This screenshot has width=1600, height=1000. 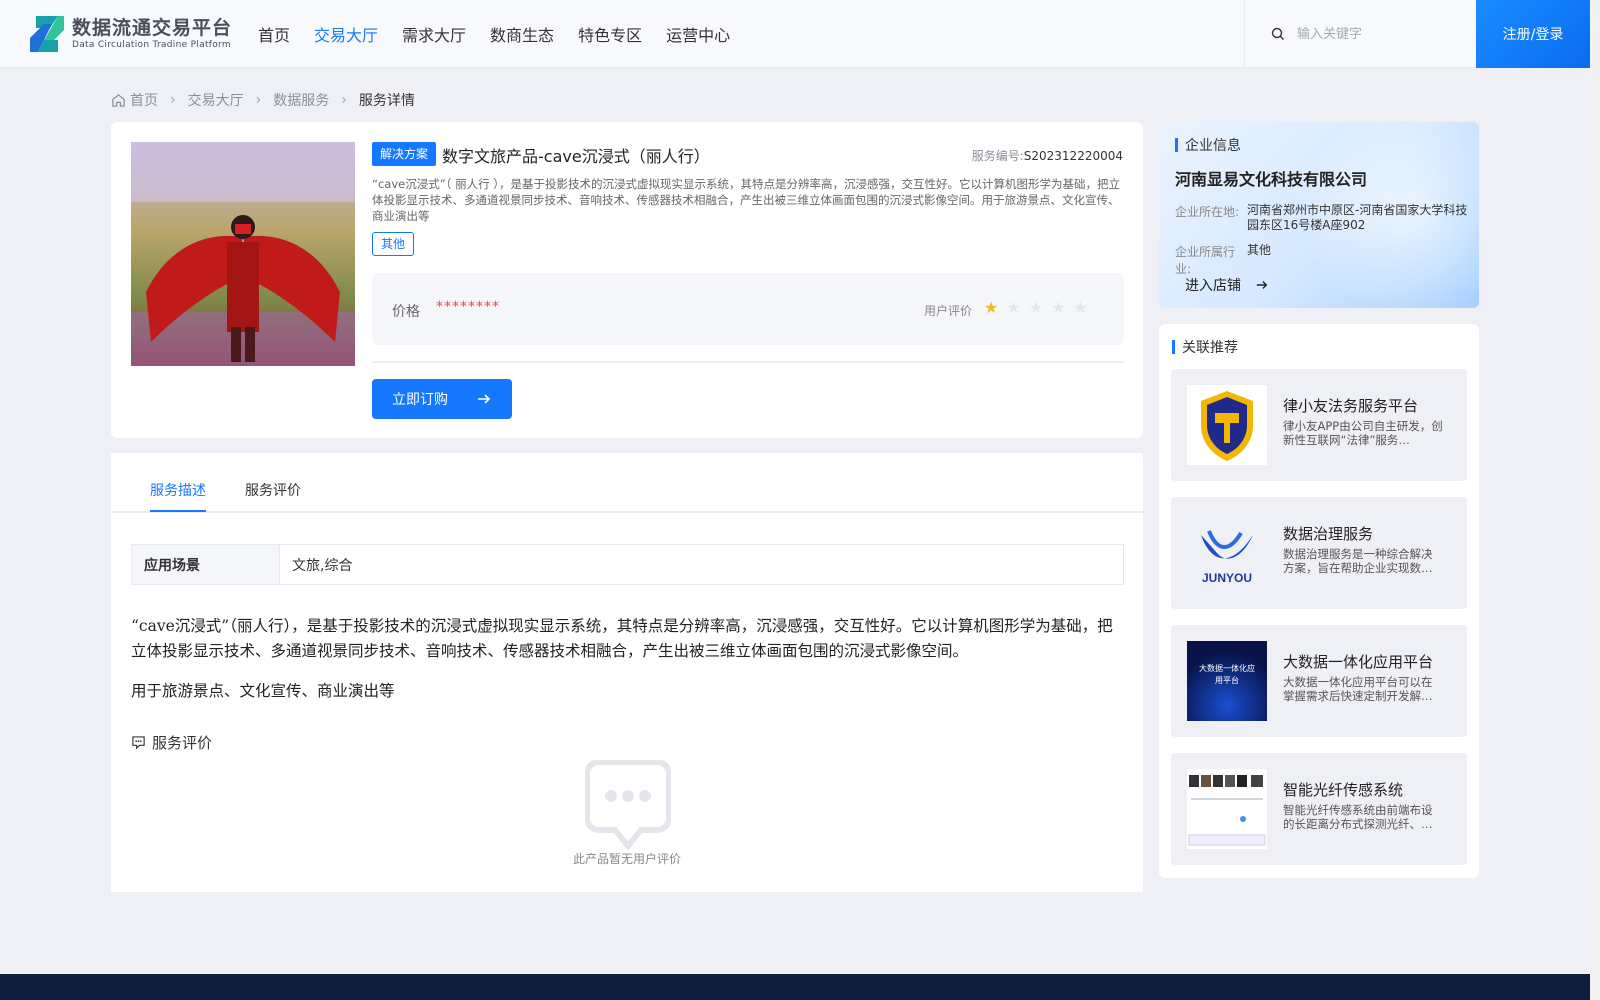 What do you see at coordinates (1208, 145) in the screenshot?
I see `company-section-title: 企业信息` at bounding box center [1208, 145].